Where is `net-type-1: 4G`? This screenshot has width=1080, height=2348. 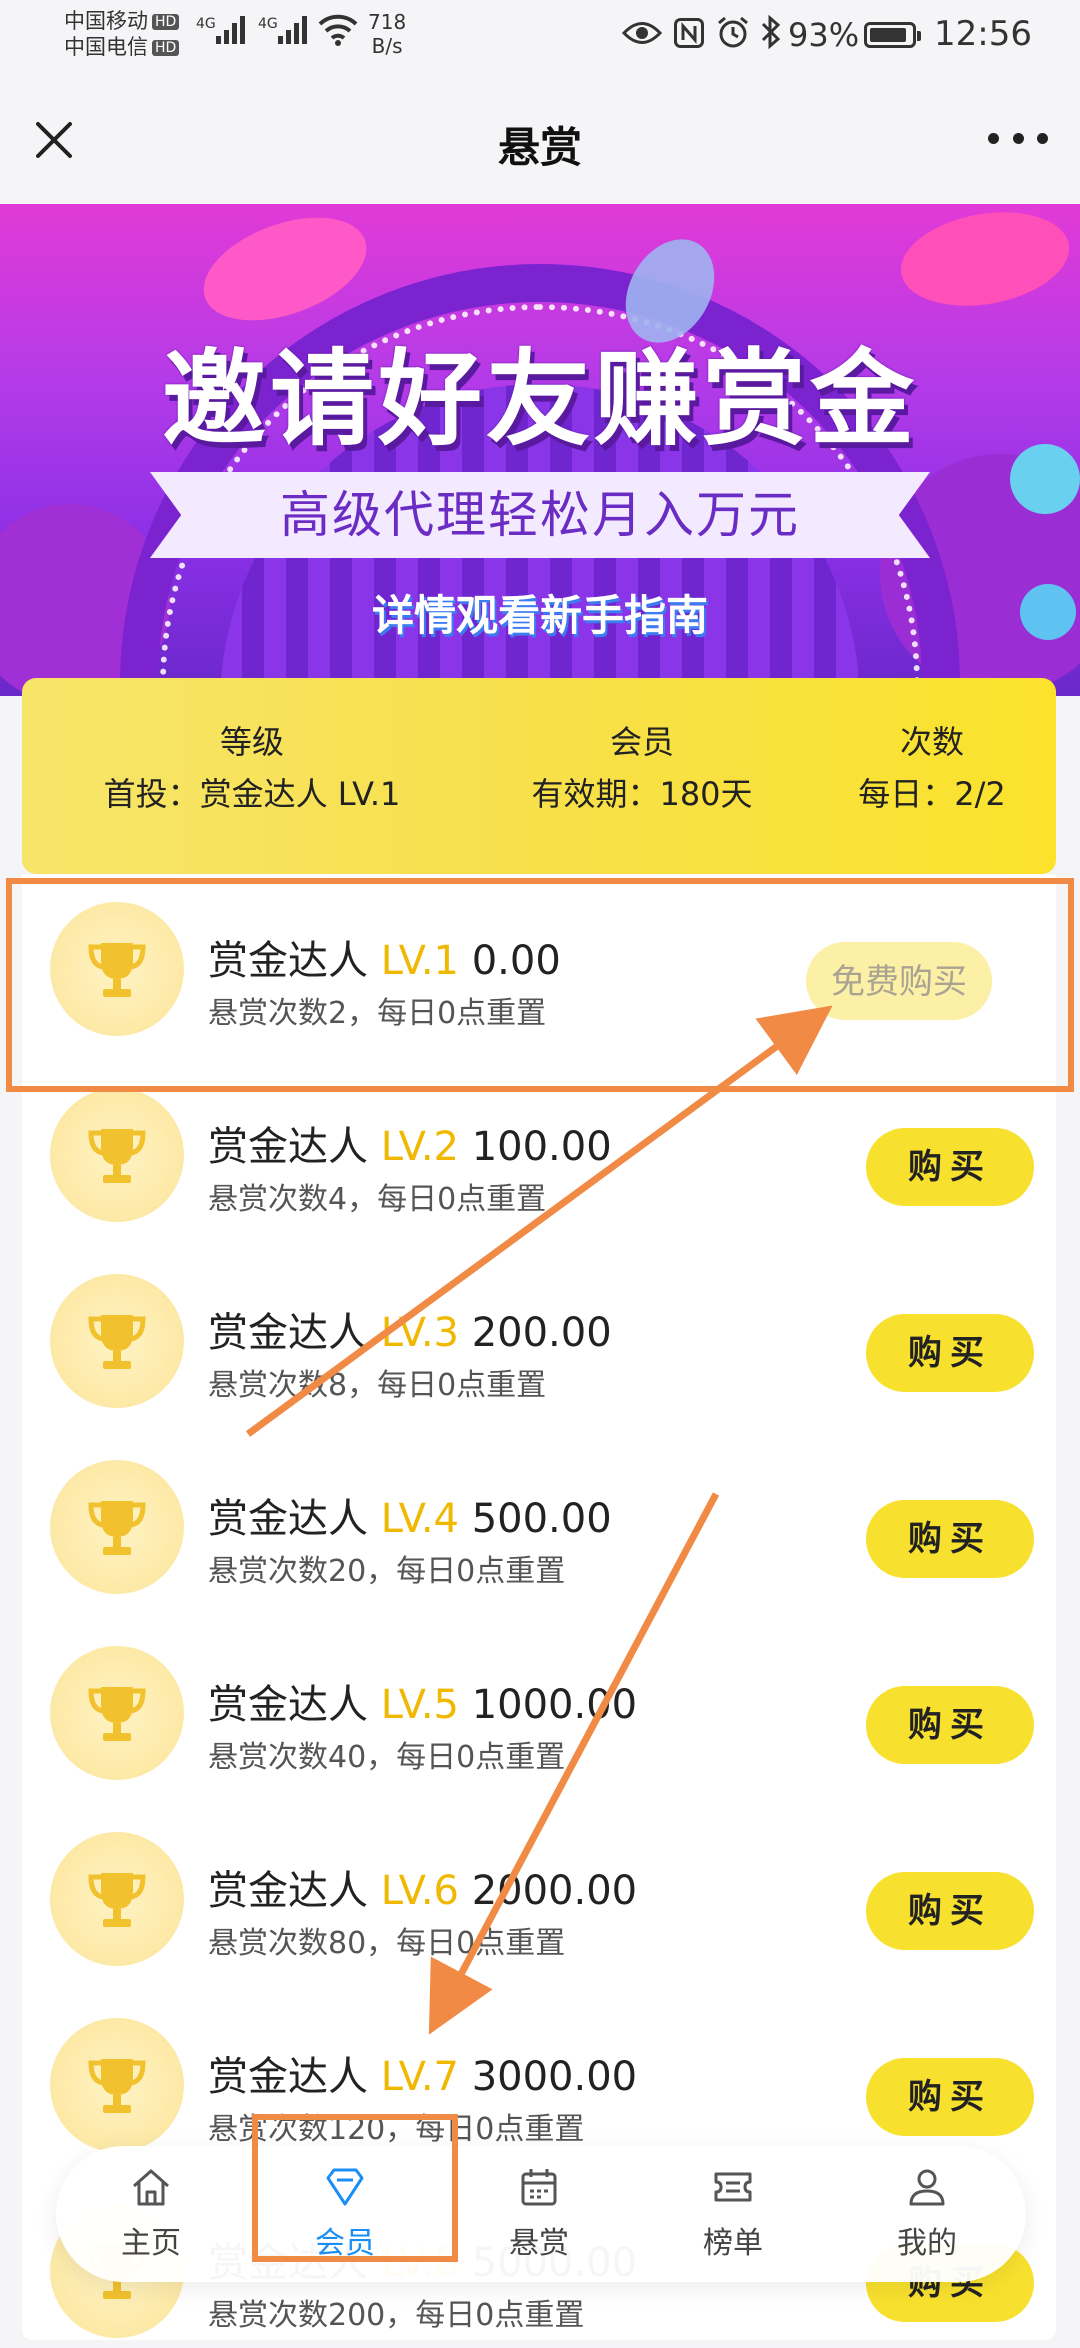
net-type-1: 4G is located at coordinates (206, 24).